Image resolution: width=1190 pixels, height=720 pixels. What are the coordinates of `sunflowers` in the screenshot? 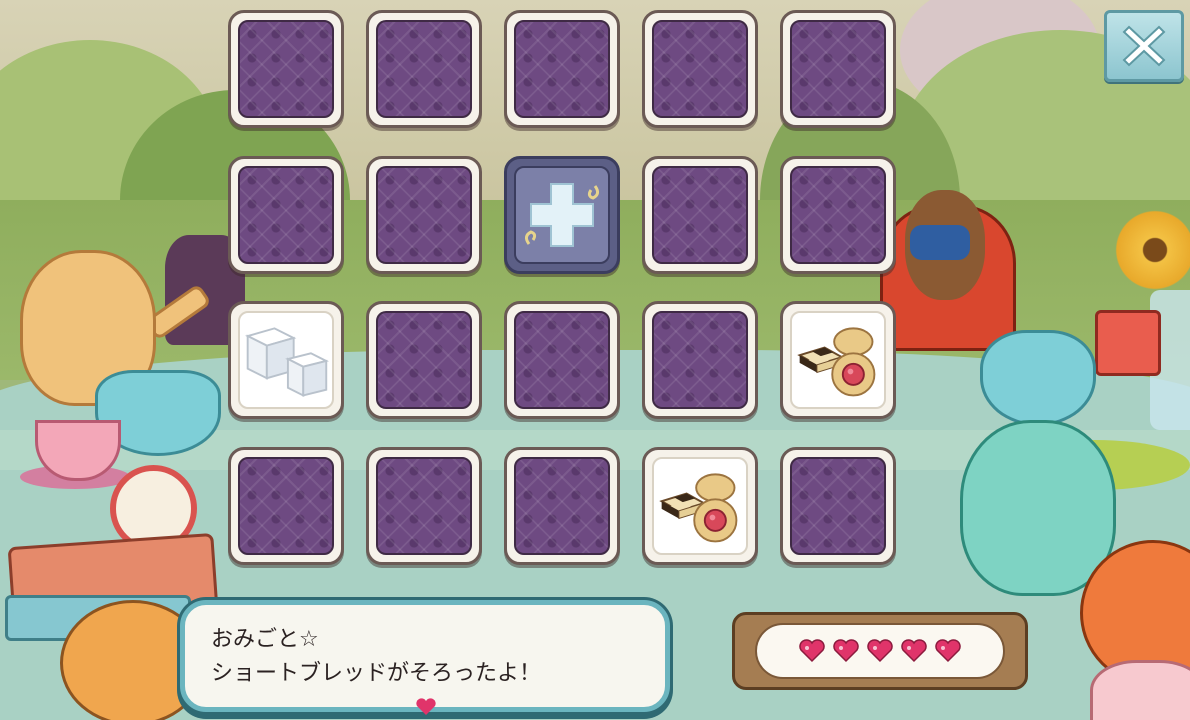 It's located at (1150, 250).